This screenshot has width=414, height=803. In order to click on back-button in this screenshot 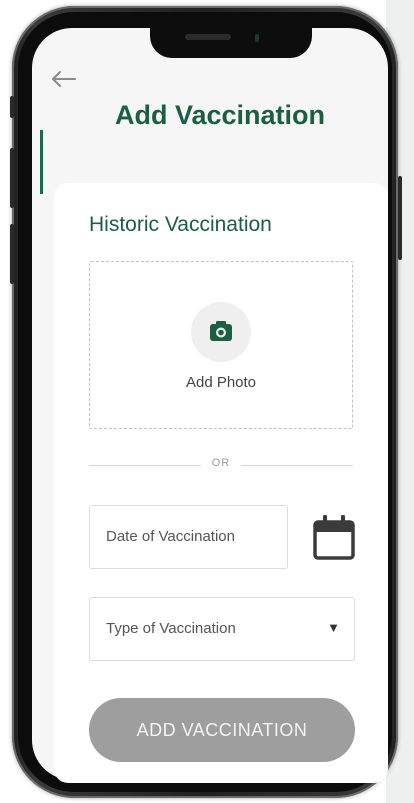, I will do `click(65, 81)`.